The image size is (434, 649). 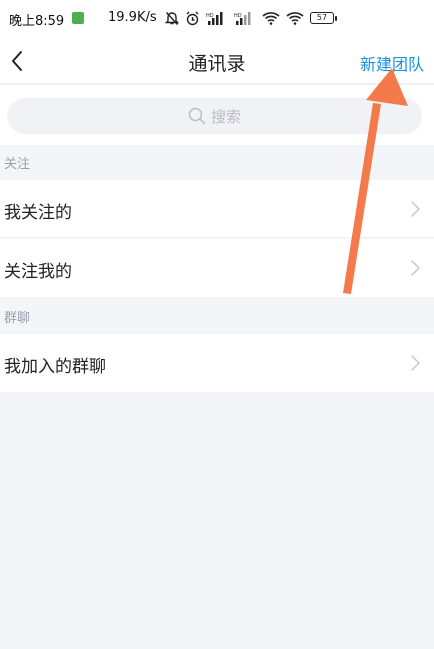 I want to click on new-team-button: 新建团队, so click(x=392, y=63).